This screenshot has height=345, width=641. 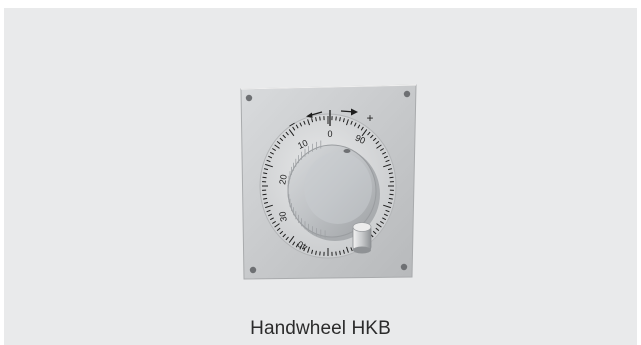 What do you see at coordinates (362, 238) in the screenshot?
I see `crank-handle` at bounding box center [362, 238].